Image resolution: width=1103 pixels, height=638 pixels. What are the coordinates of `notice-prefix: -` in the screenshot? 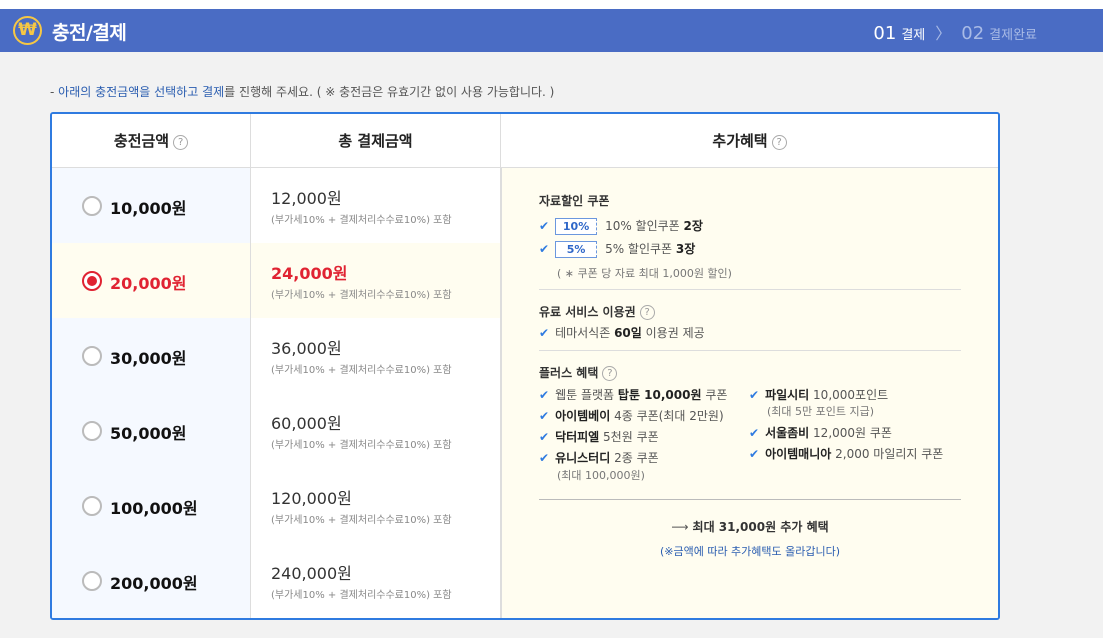 It's located at (54, 92).